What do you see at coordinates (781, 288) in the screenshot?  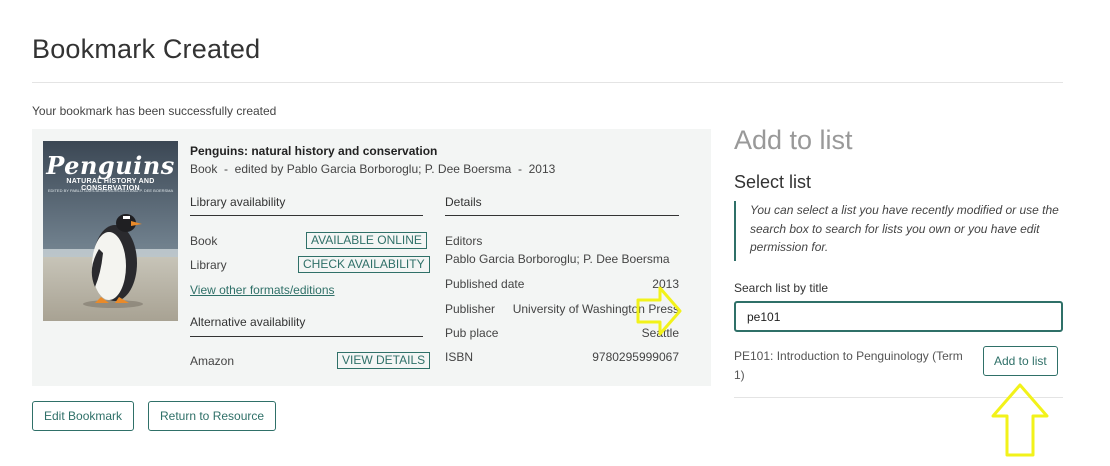 I see `search-list-label: Search list by title` at bounding box center [781, 288].